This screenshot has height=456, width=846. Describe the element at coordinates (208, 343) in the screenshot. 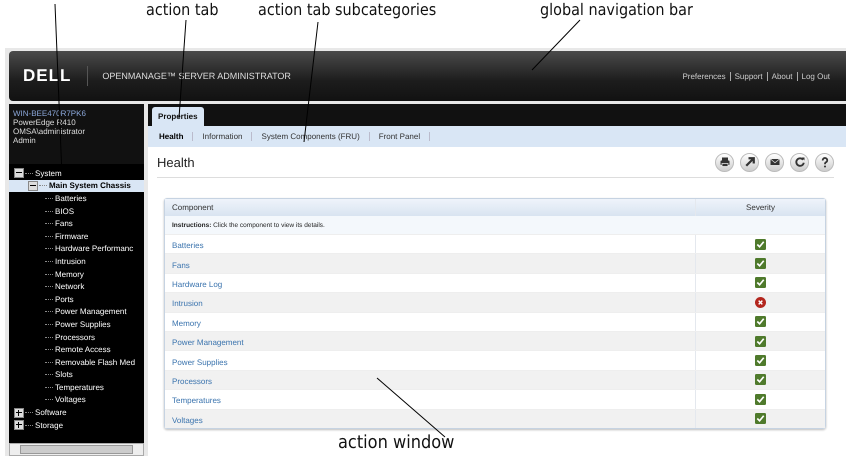

I see `component-link: Power Management` at that location.